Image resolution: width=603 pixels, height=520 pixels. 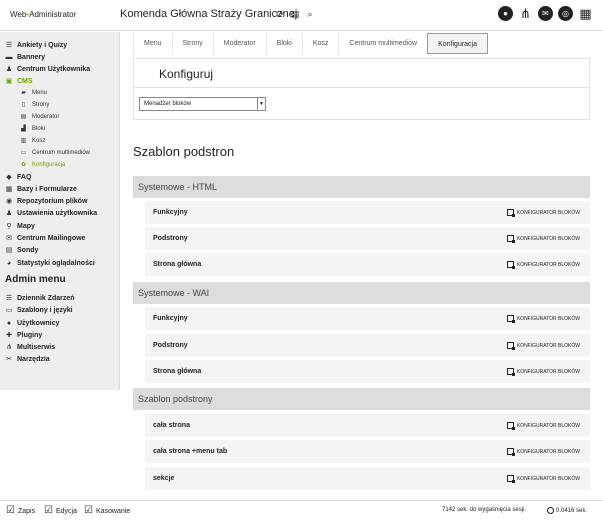 I want to click on table-row: sekcje KONFIGURATOR BLOKÓW, so click(x=367, y=479).